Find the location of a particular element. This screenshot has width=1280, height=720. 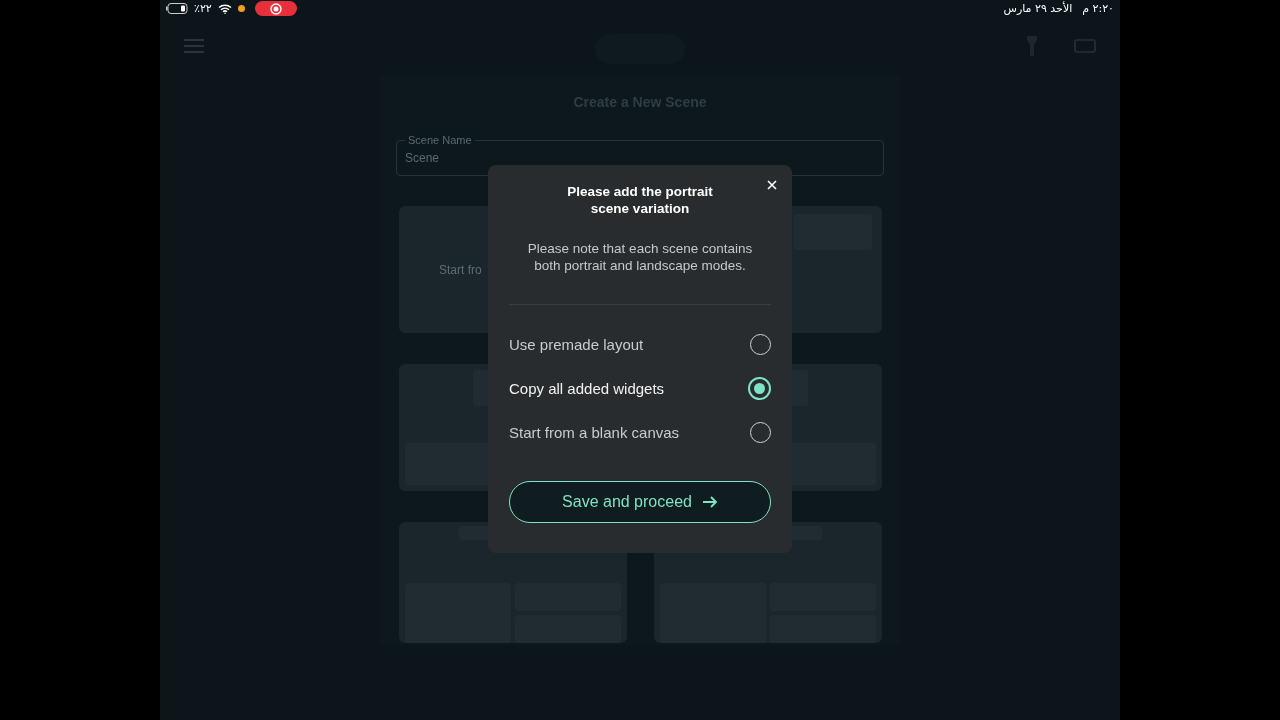

radio-button is located at coordinates (759, 388).